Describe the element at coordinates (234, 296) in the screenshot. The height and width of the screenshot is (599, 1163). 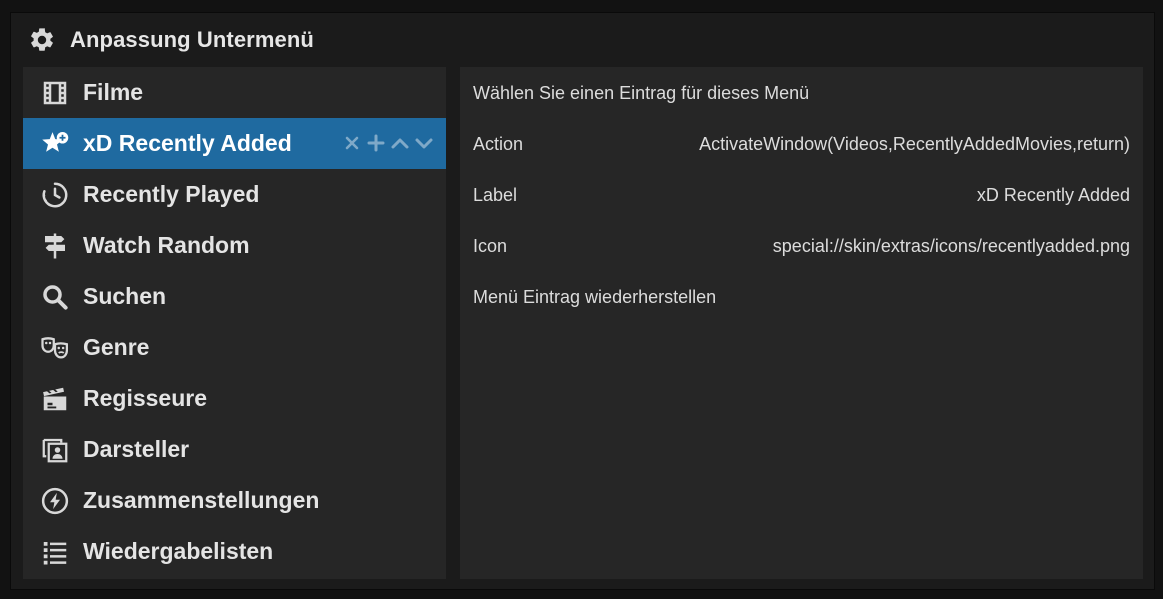
I see `menu-item-suchen: Suchen` at that location.